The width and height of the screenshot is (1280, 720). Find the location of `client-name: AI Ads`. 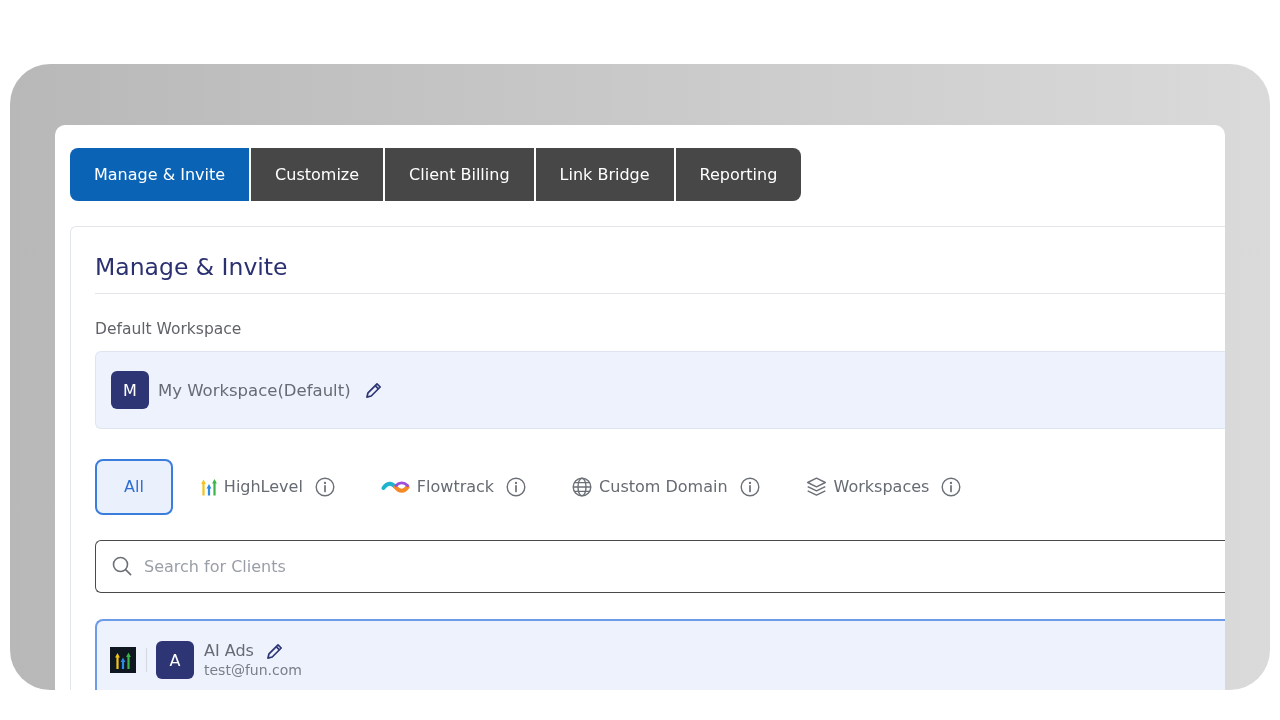

client-name: AI Ads is located at coordinates (229, 651).